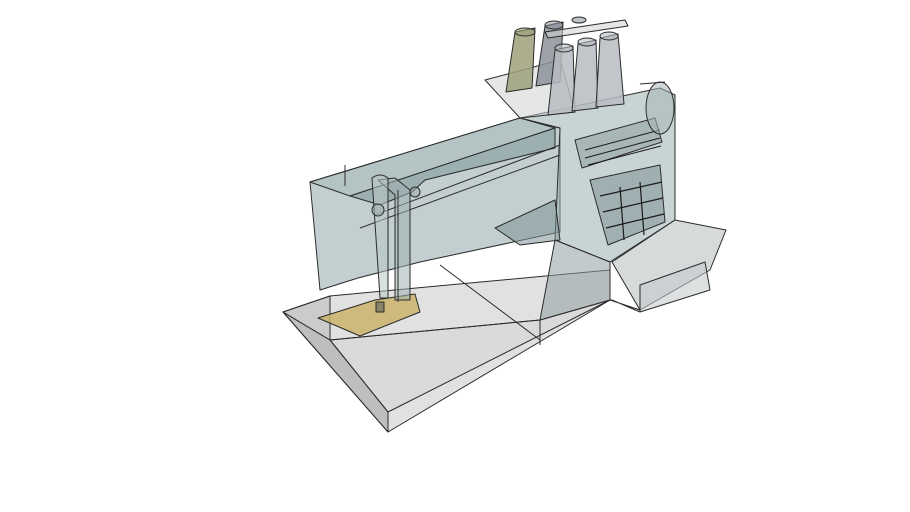  Describe the element at coordinates (435, 204) in the screenshot. I see `machine-arm` at that location.